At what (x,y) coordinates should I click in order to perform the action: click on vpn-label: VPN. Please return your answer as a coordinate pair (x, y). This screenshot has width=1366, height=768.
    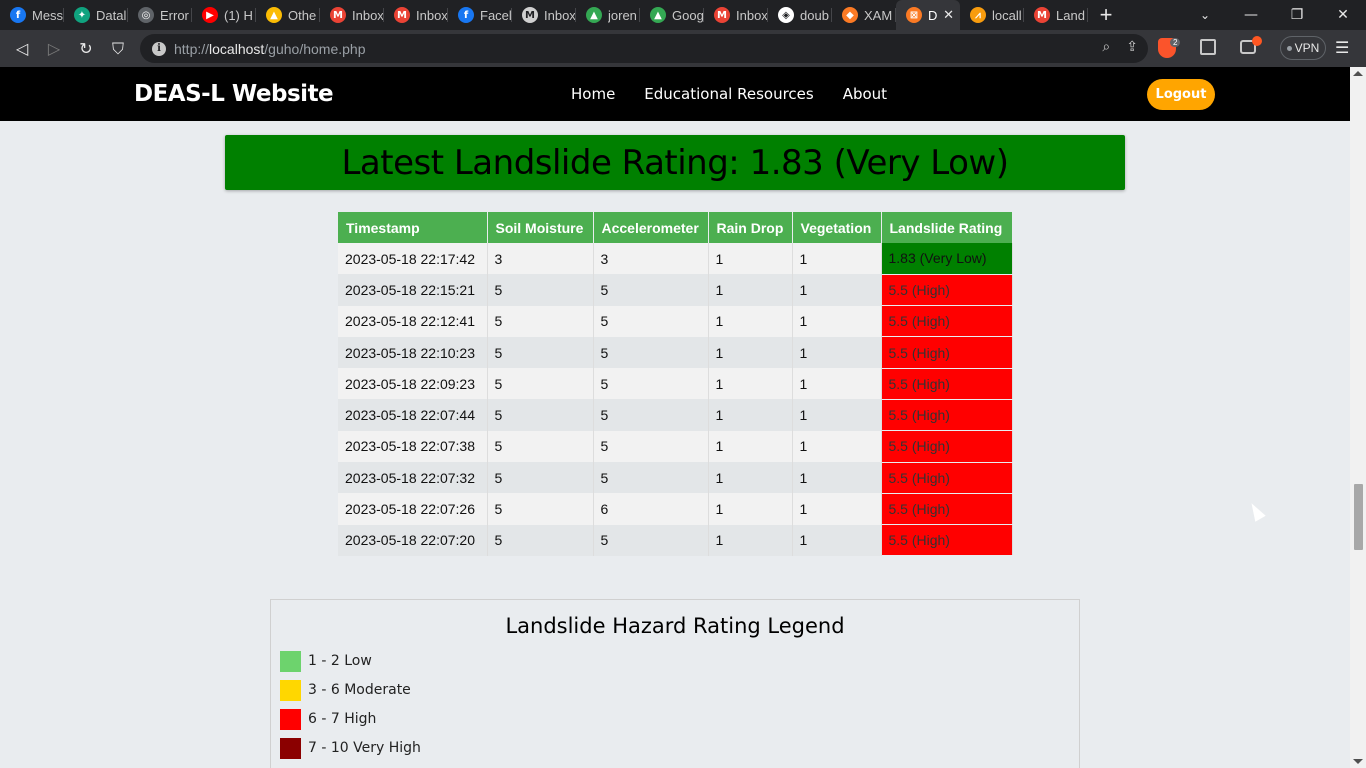
    Looking at the image, I should click on (1307, 48).